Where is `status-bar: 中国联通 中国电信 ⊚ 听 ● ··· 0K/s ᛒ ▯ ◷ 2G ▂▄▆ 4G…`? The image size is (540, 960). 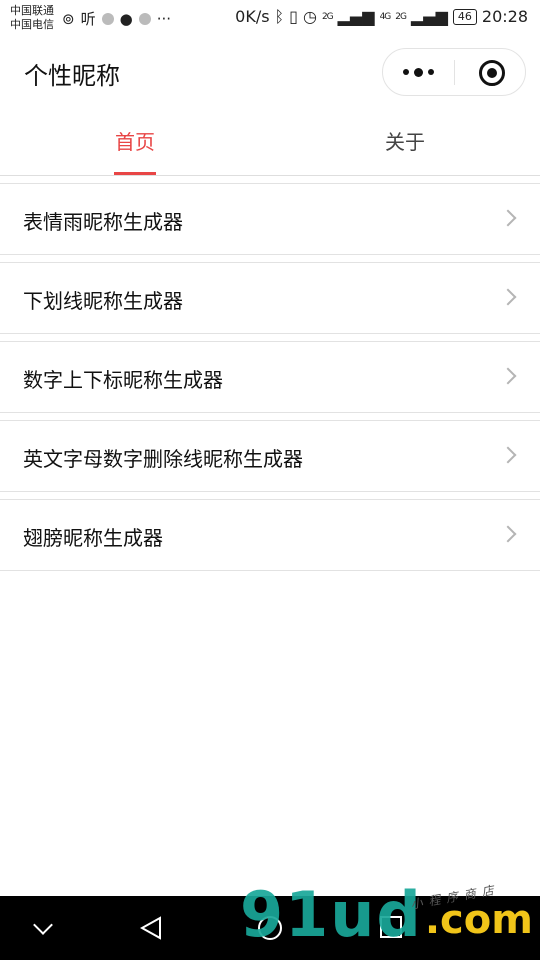 status-bar: 中国联通 中国电信 ⊚ 听 ● ··· 0K/s ᛒ ▯ ◷ 2G ▂▄▆ 4G… is located at coordinates (270, 18).